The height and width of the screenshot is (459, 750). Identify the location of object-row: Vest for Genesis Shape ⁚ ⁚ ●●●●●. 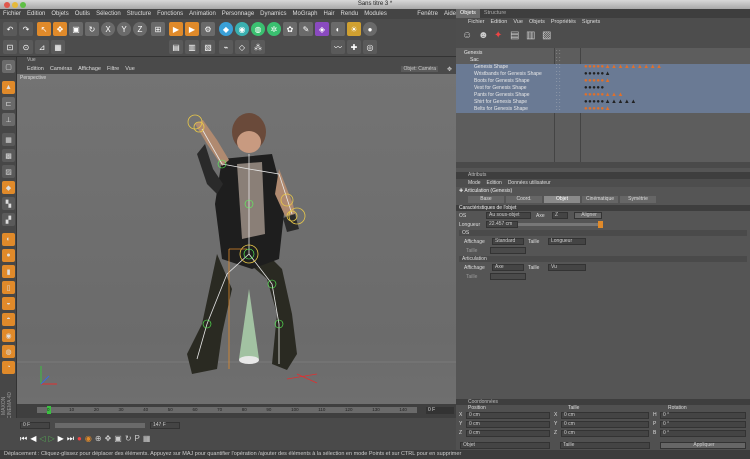
(603, 88).